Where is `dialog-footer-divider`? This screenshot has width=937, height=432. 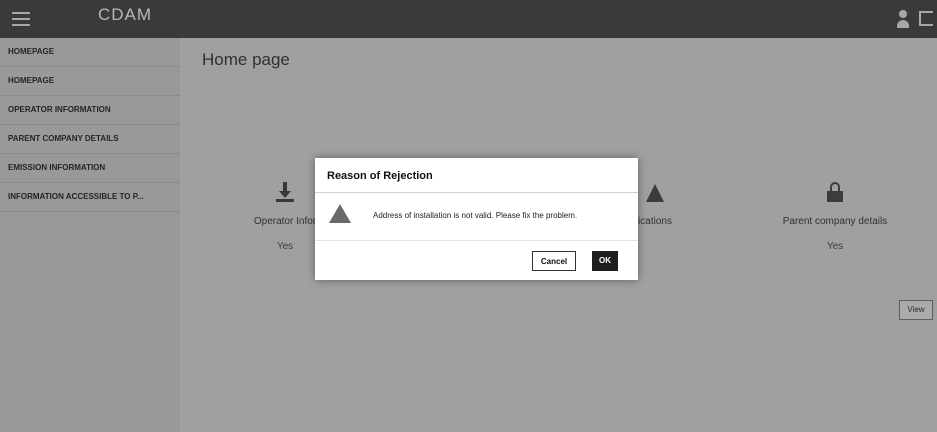 dialog-footer-divider is located at coordinates (476, 240).